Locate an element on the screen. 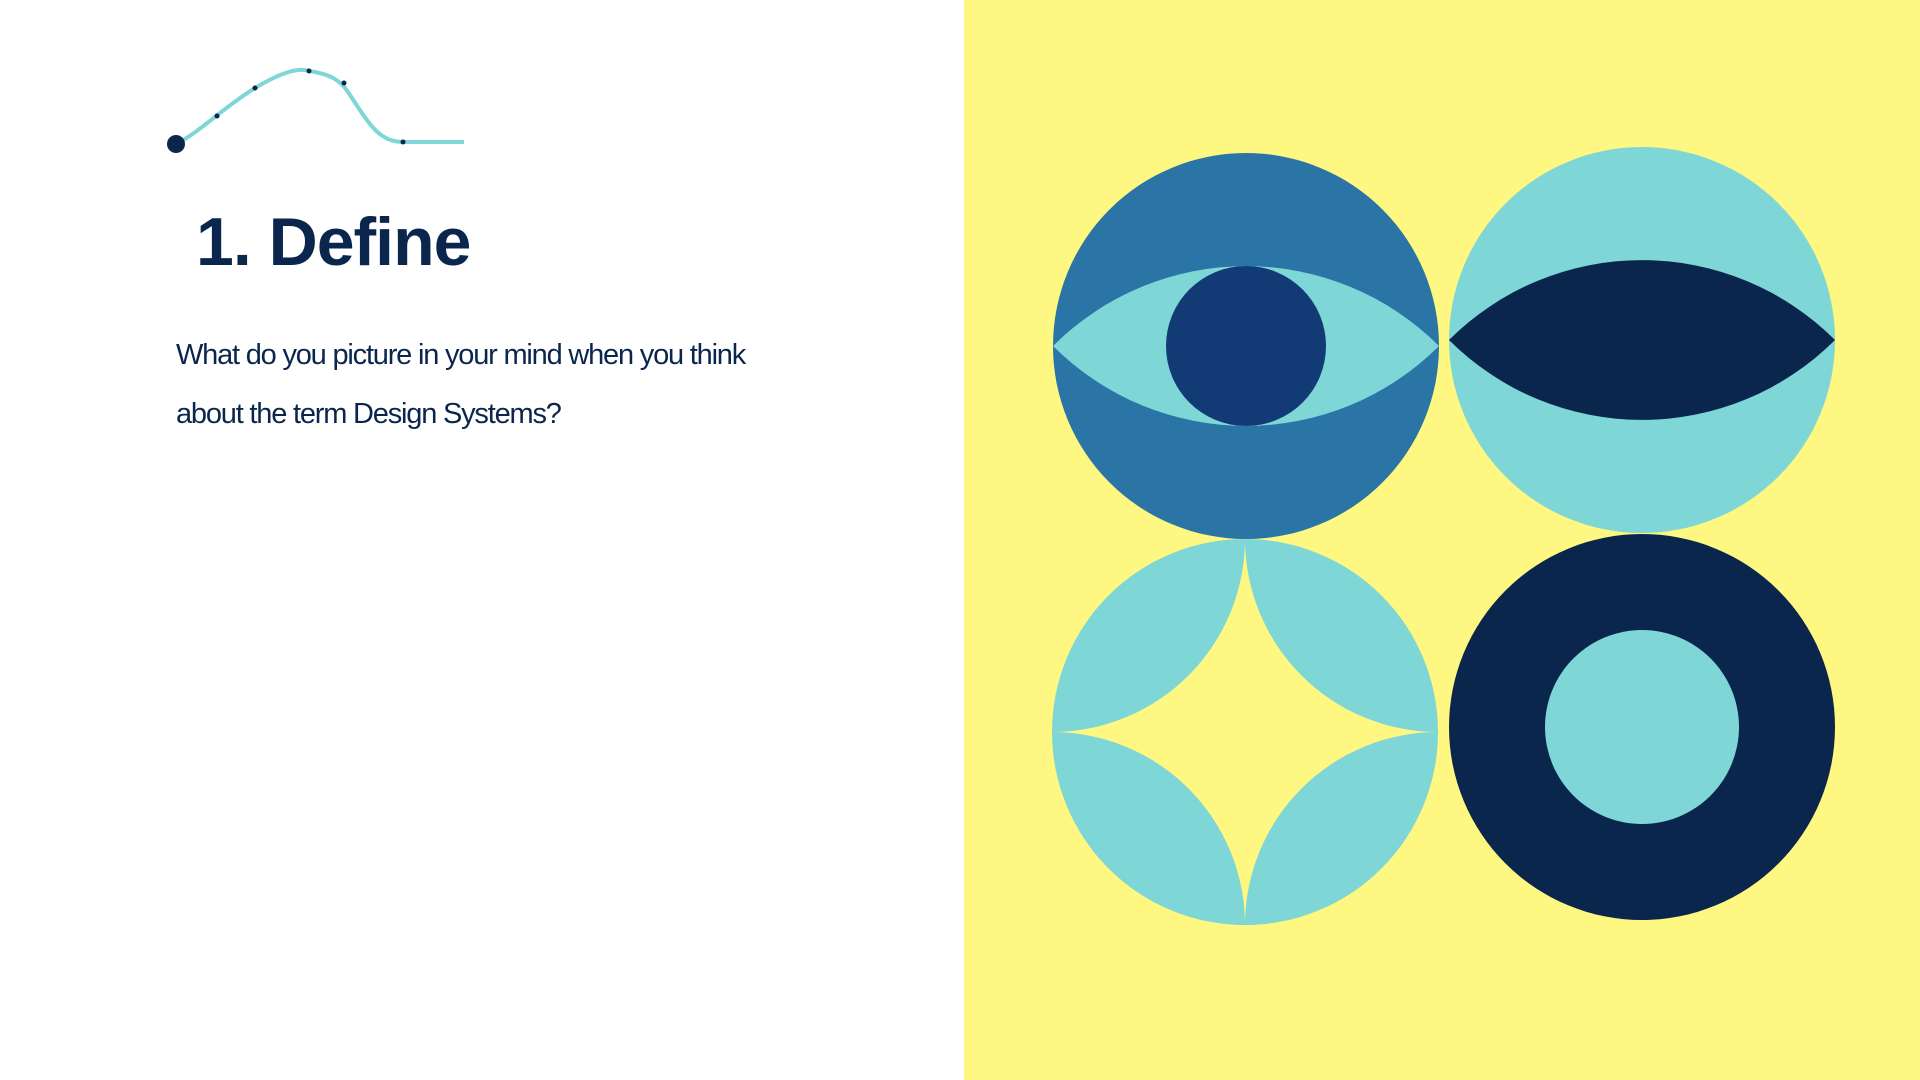  progress-curve-icon is located at coordinates (315, 110).